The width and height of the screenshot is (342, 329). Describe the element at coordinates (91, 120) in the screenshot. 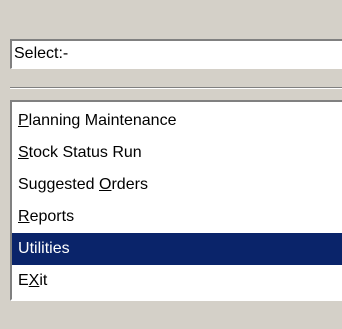

I see `label-char: M` at that location.